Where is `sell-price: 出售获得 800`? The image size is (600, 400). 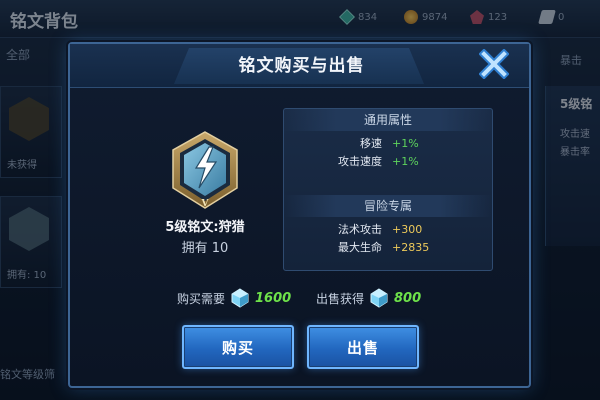
sell-price: 出售获得 800 is located at coordinates (368, 298).